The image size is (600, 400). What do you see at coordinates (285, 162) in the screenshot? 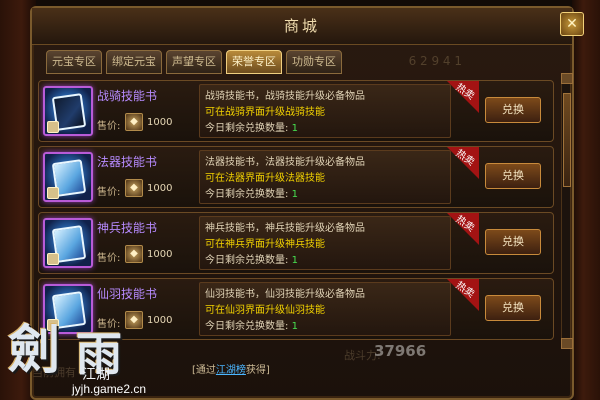
I see `description-line: 法器技能书，法器技能升级必备物品` at bounding box center [285, 162].